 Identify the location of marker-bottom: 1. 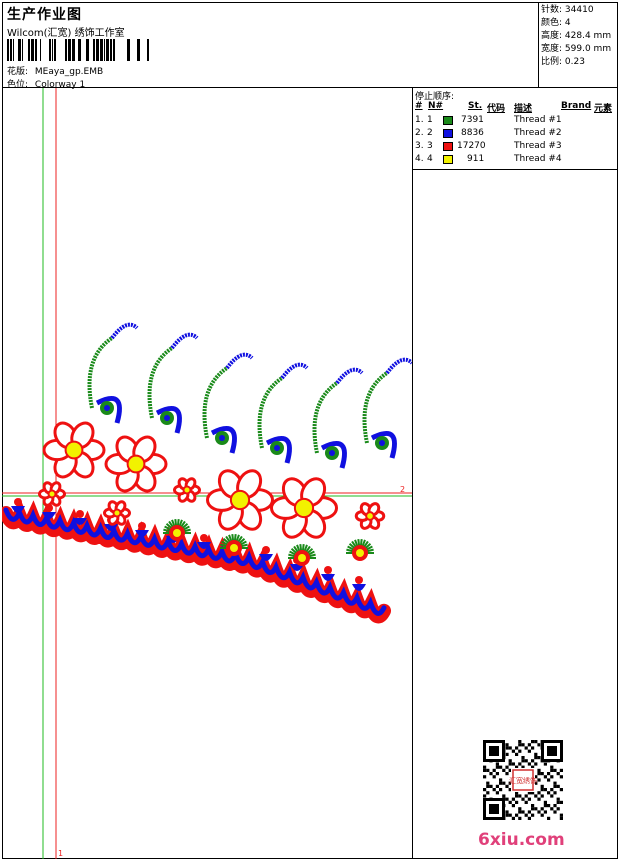
(60, 853).